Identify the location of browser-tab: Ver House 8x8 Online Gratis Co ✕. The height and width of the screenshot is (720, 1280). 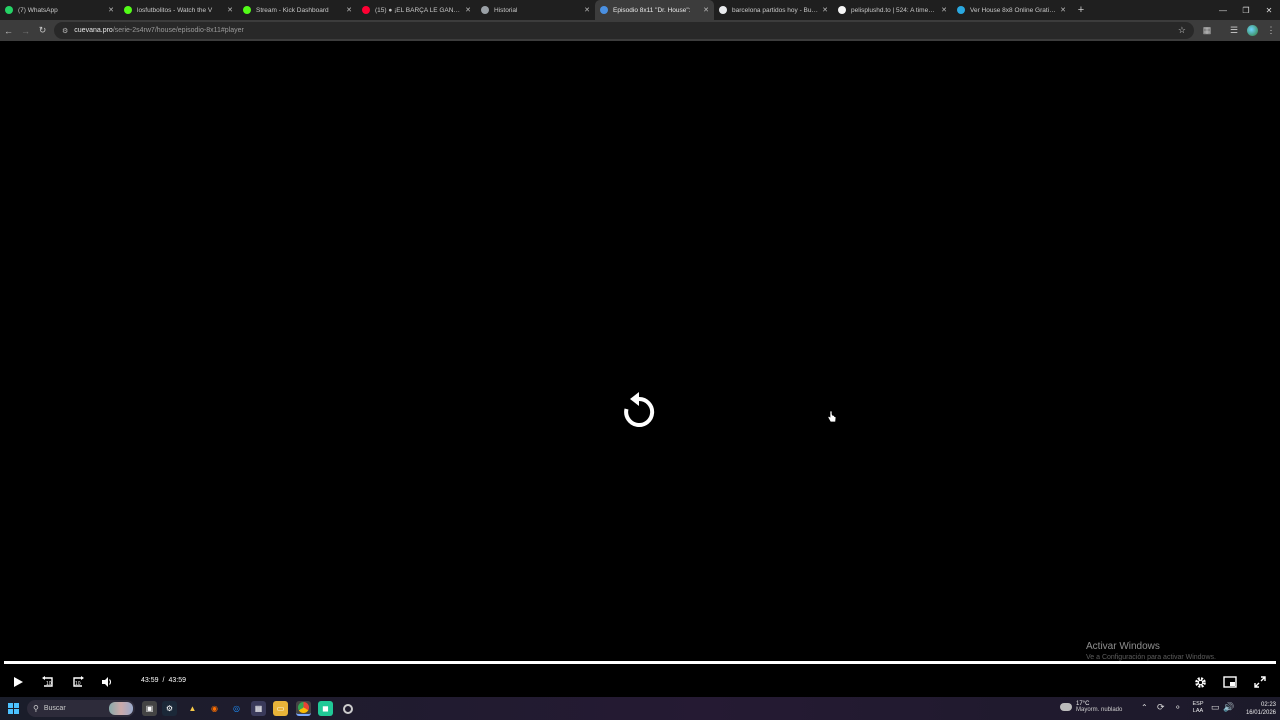
(1011, 10).